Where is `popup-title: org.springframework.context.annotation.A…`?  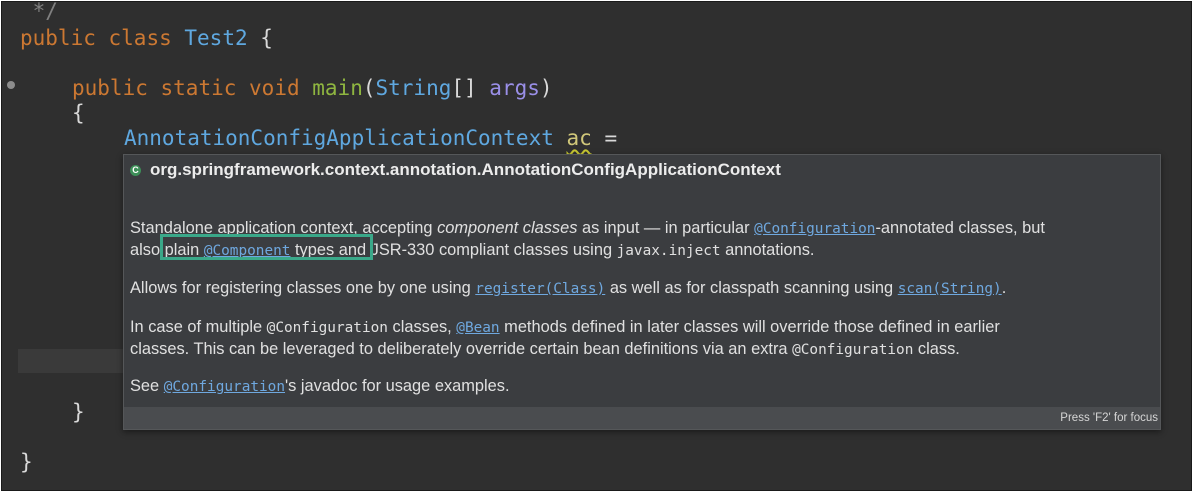
popup-title: org.springframework.context.annotation.A… is located at coordinates (465, 169).